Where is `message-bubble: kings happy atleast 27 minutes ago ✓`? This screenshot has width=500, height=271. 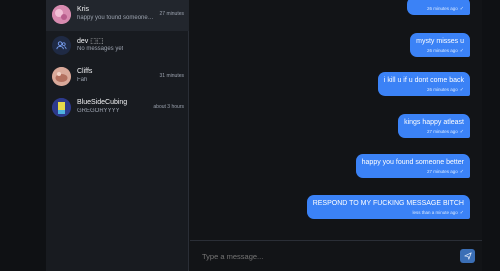 message-bubble: kings happy atleast 27 minutes ago ✓ is located at coordinates (434, 126).